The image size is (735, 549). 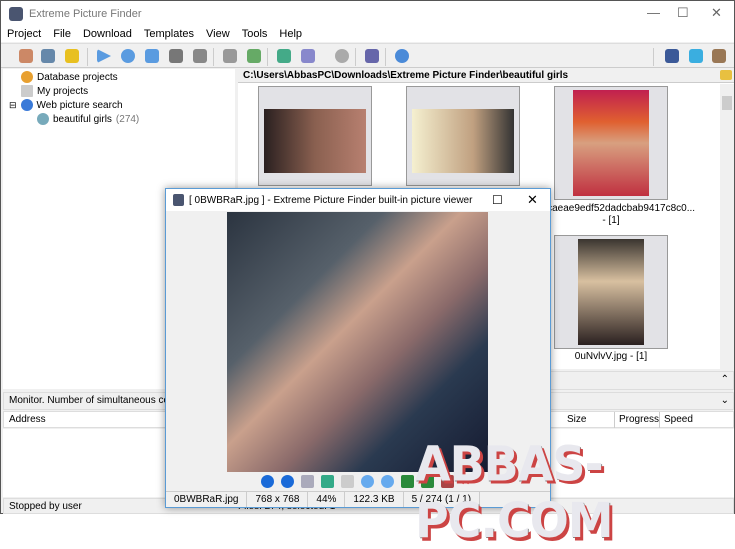 What do you see at coordinates (676, 420) in the screenshot?
I see `column-speed: Speed` at bounding box center [676, 420].